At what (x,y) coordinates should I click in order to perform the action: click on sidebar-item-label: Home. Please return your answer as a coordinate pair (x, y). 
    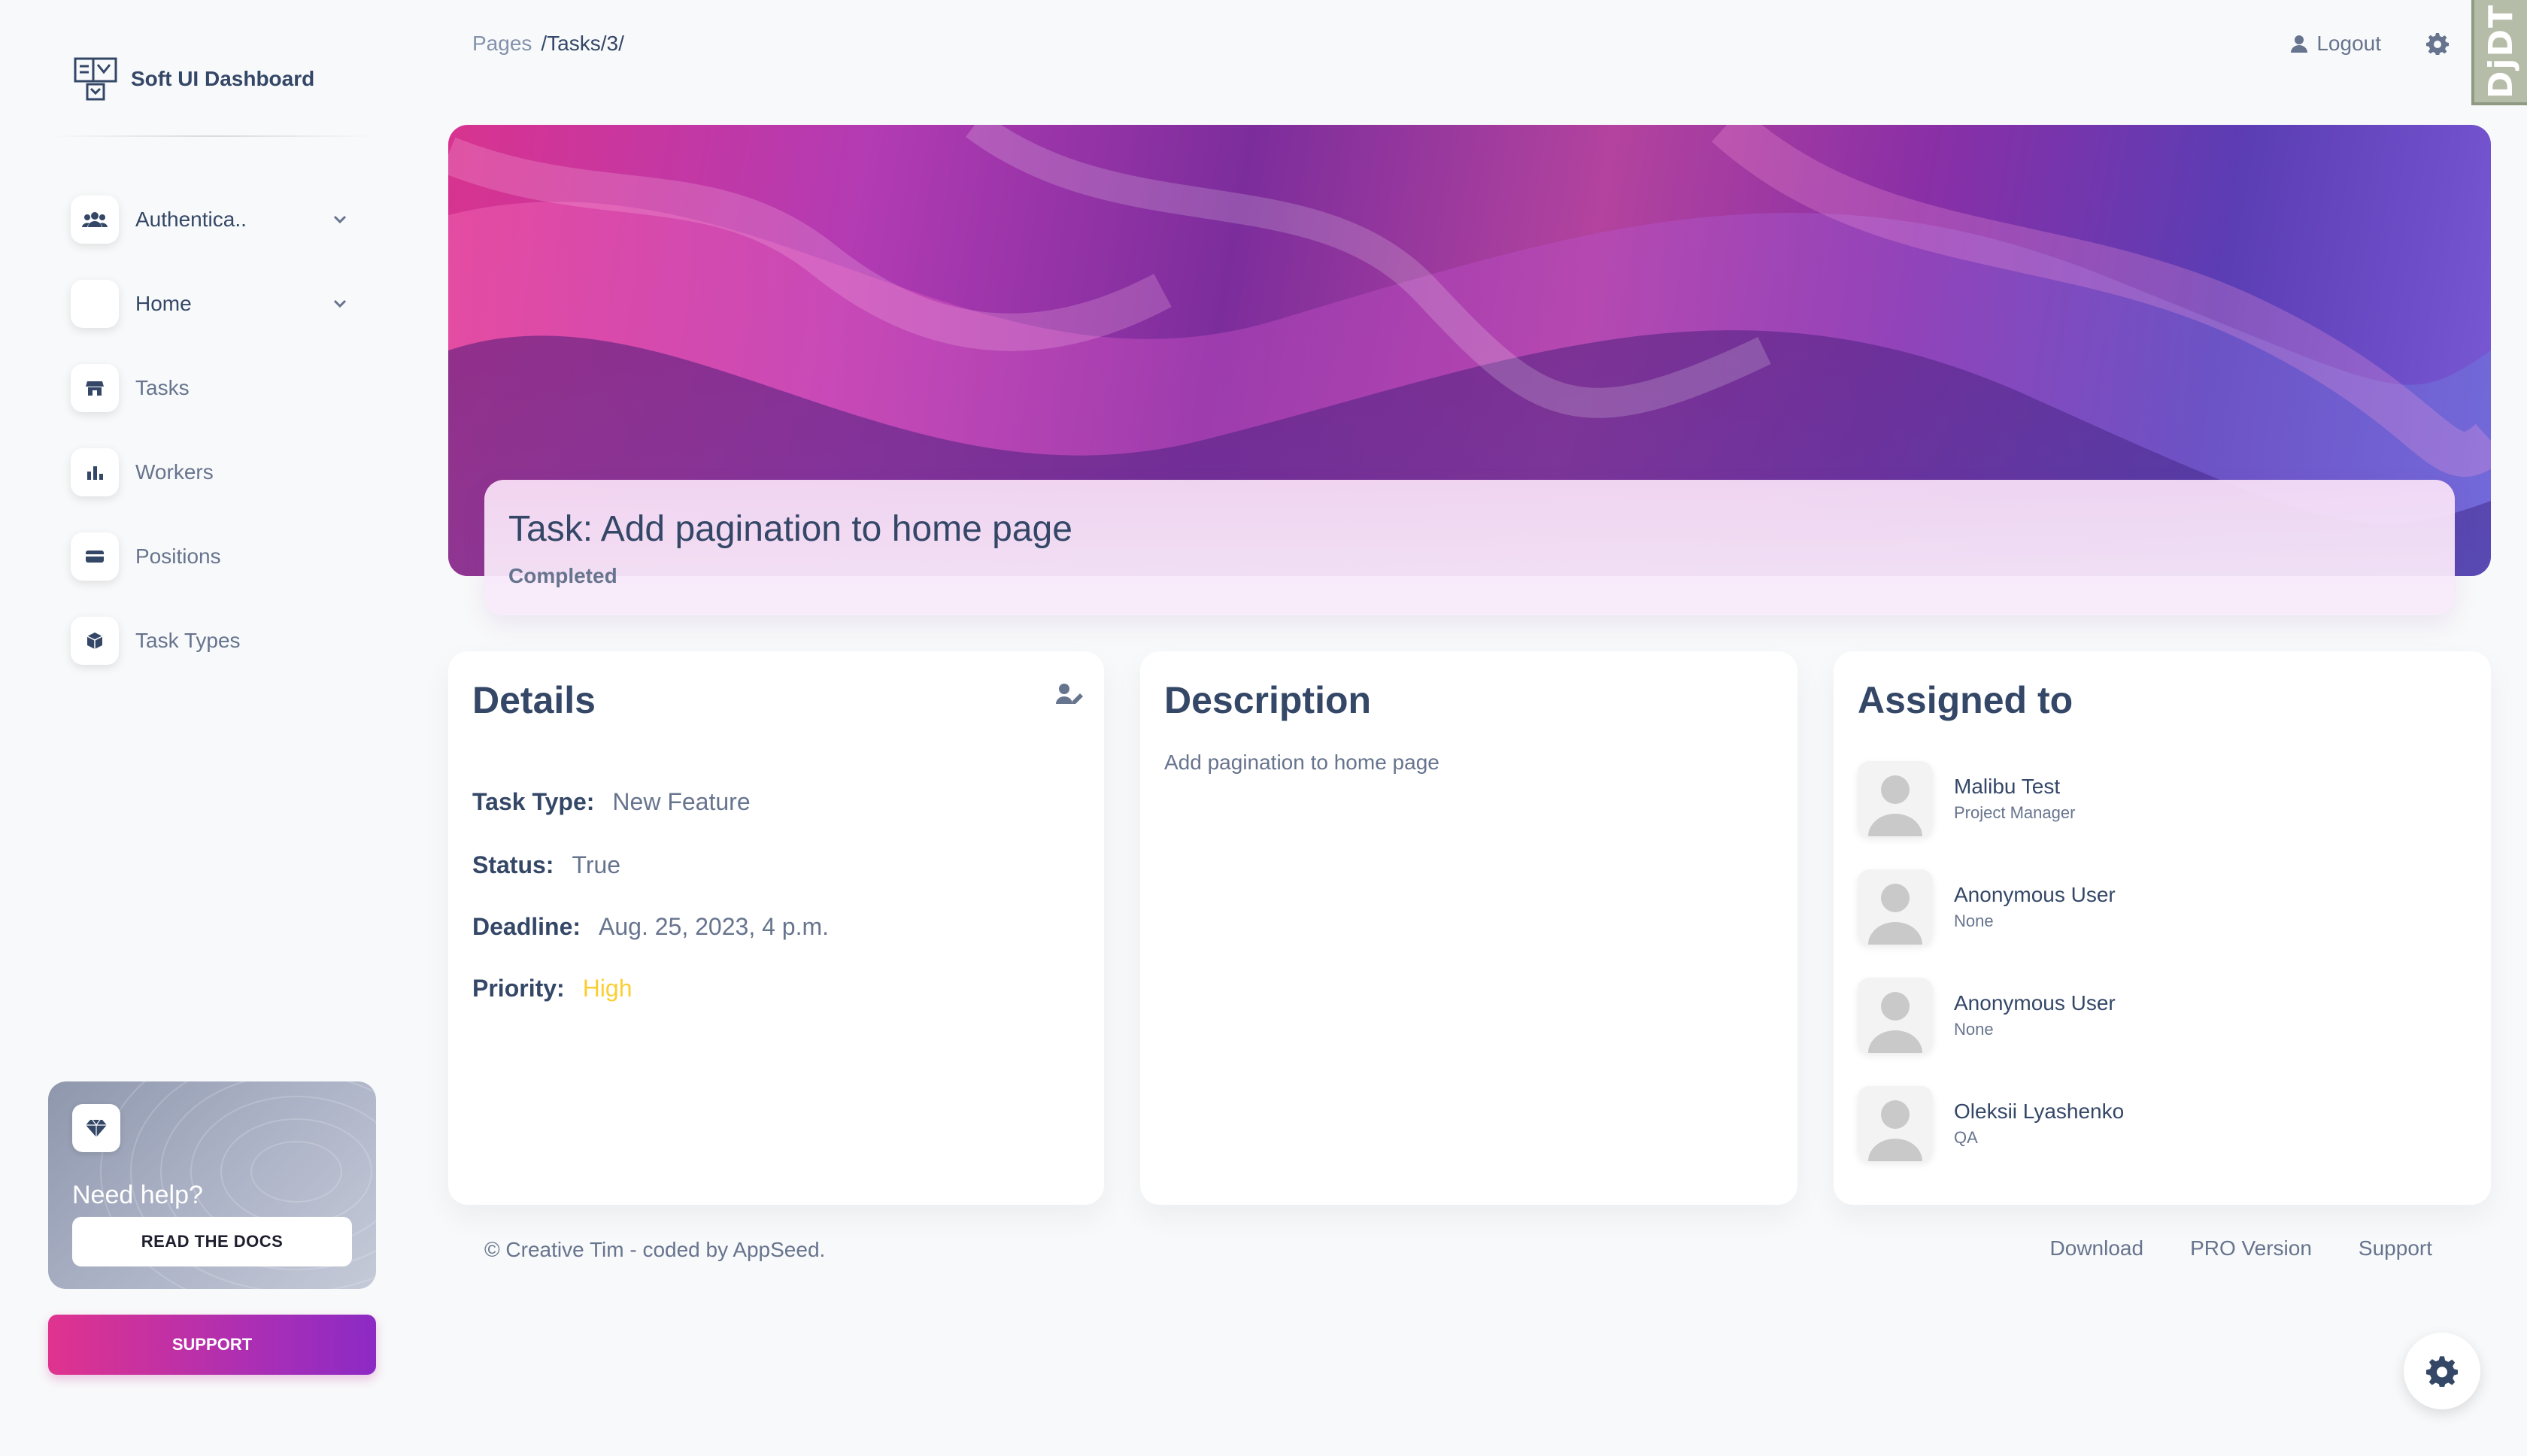
    Looking at the image, I should click on (163, 303).